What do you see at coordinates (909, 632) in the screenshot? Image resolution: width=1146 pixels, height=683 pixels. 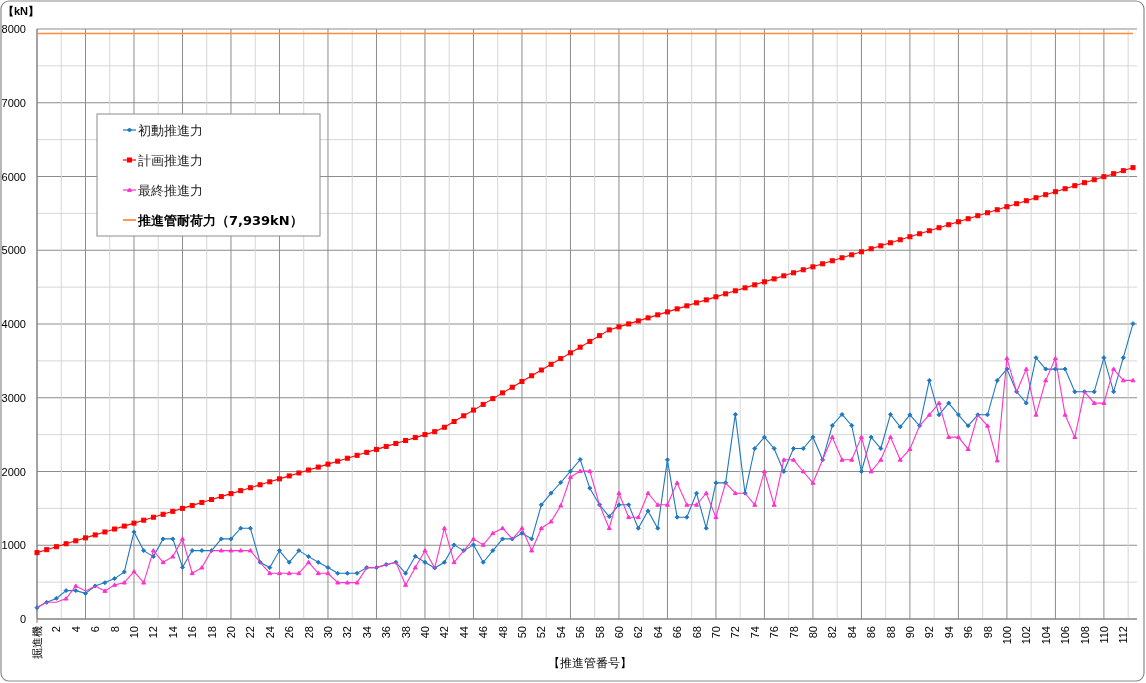 I see `axis-tick-label: 90` at bounding box center [909, 632].